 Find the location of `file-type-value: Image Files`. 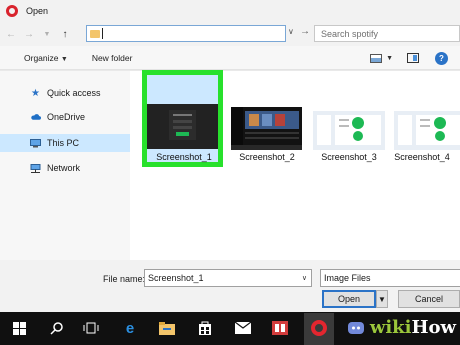

file-type-value: Image Files is located at coordinates (347, 278).